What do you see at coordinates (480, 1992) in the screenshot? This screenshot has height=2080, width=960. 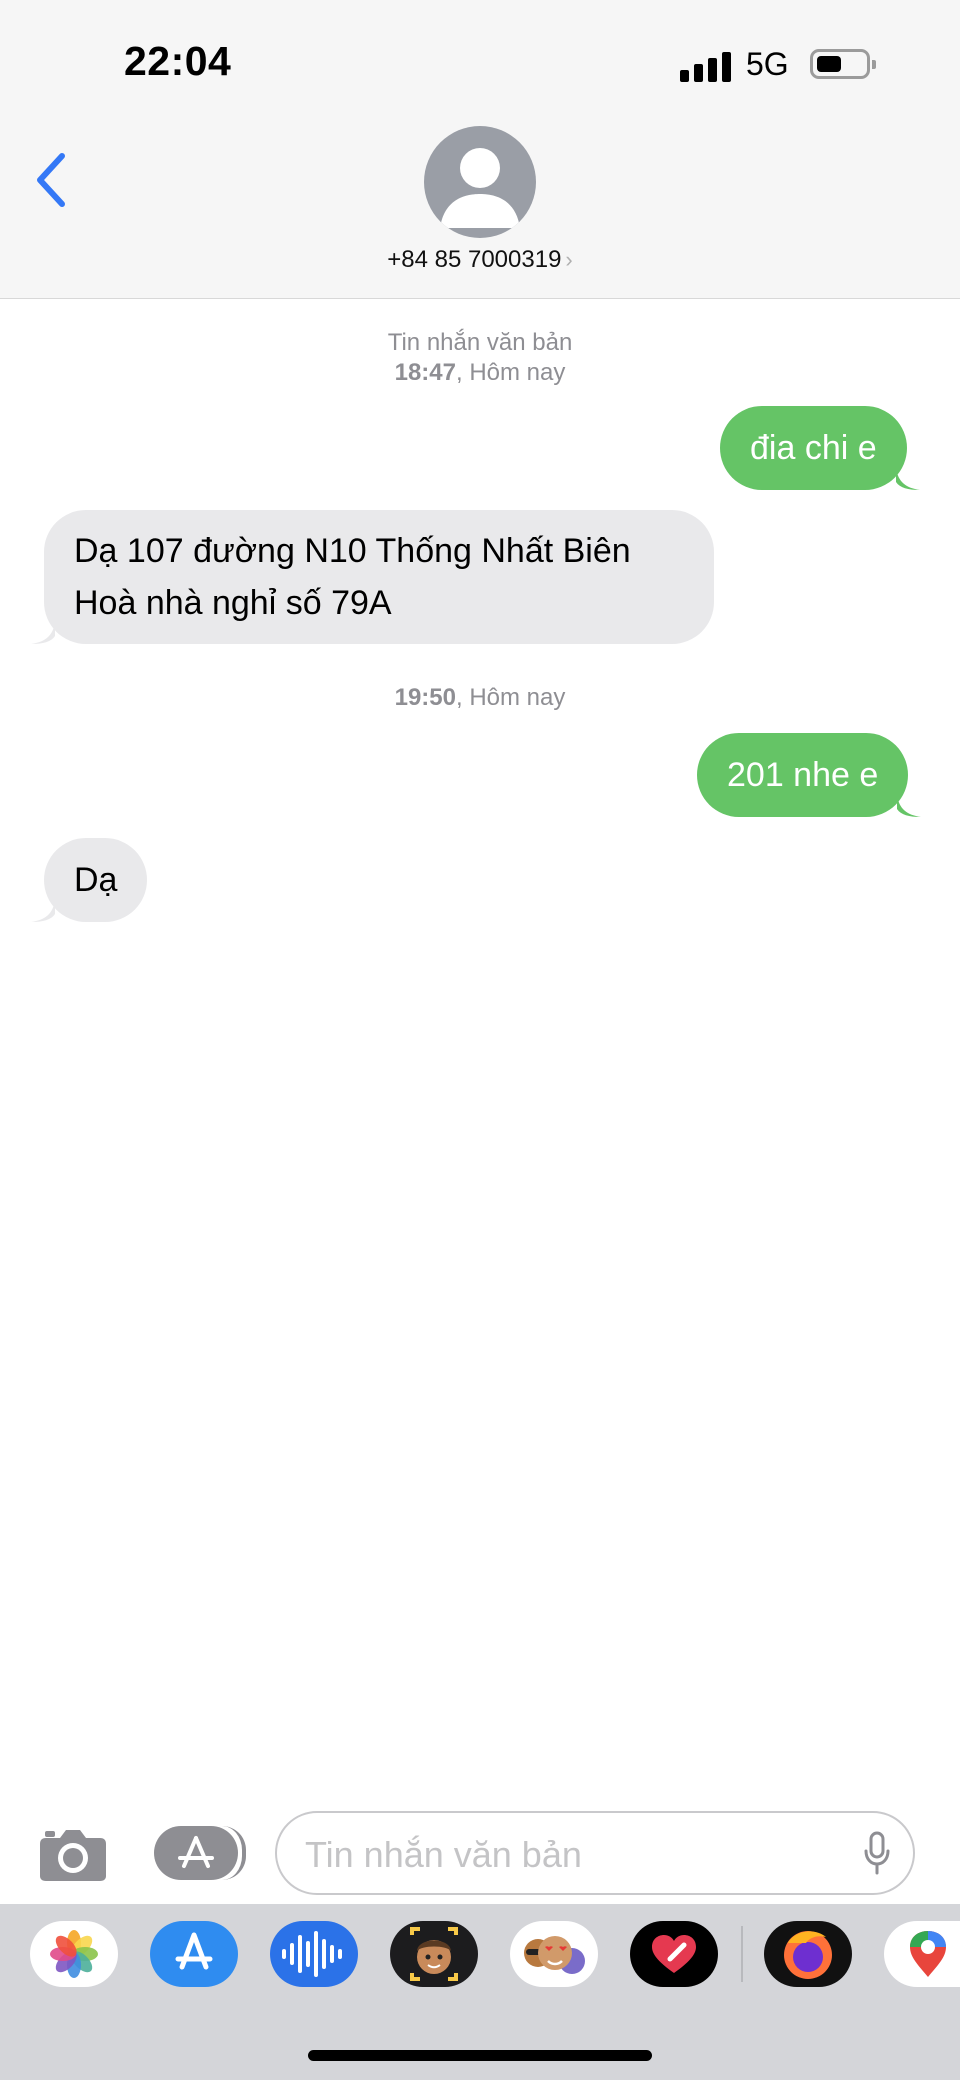 I see `app-drawer` at bounding box center [480, 1992].